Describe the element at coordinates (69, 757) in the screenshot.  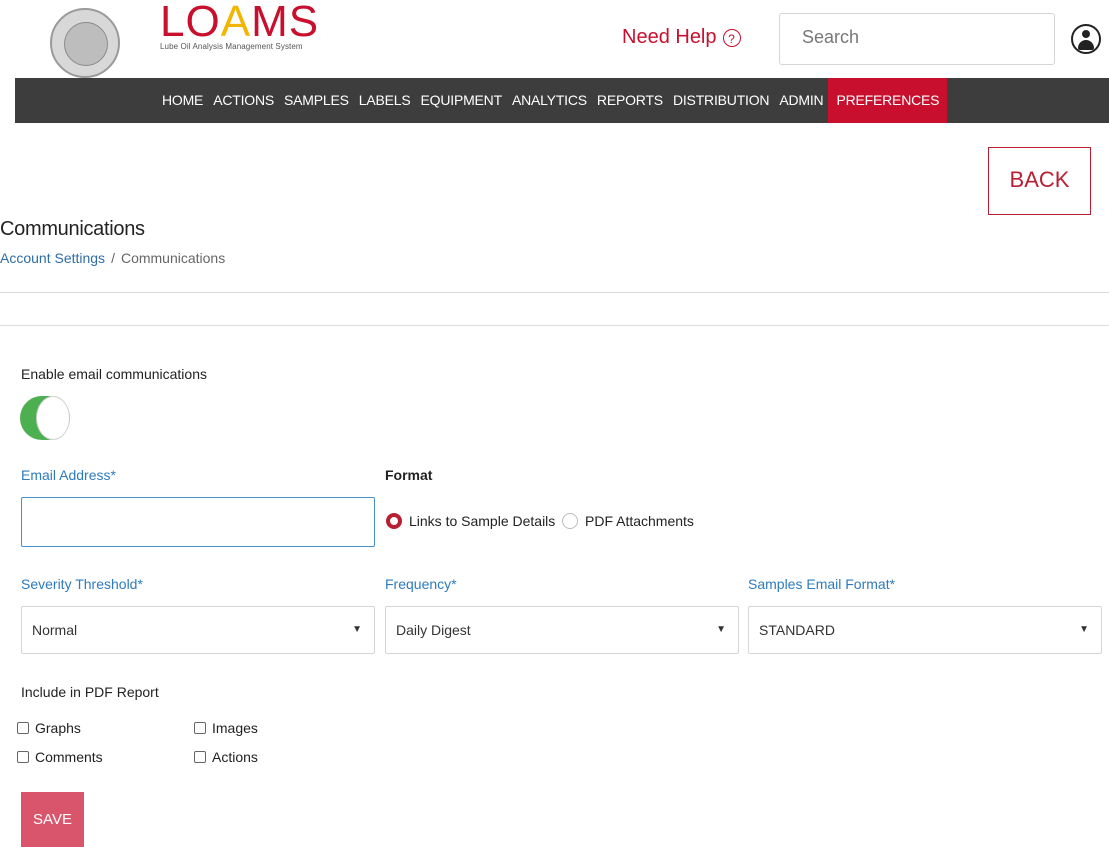
I see `comments-label: Comments` at that location.